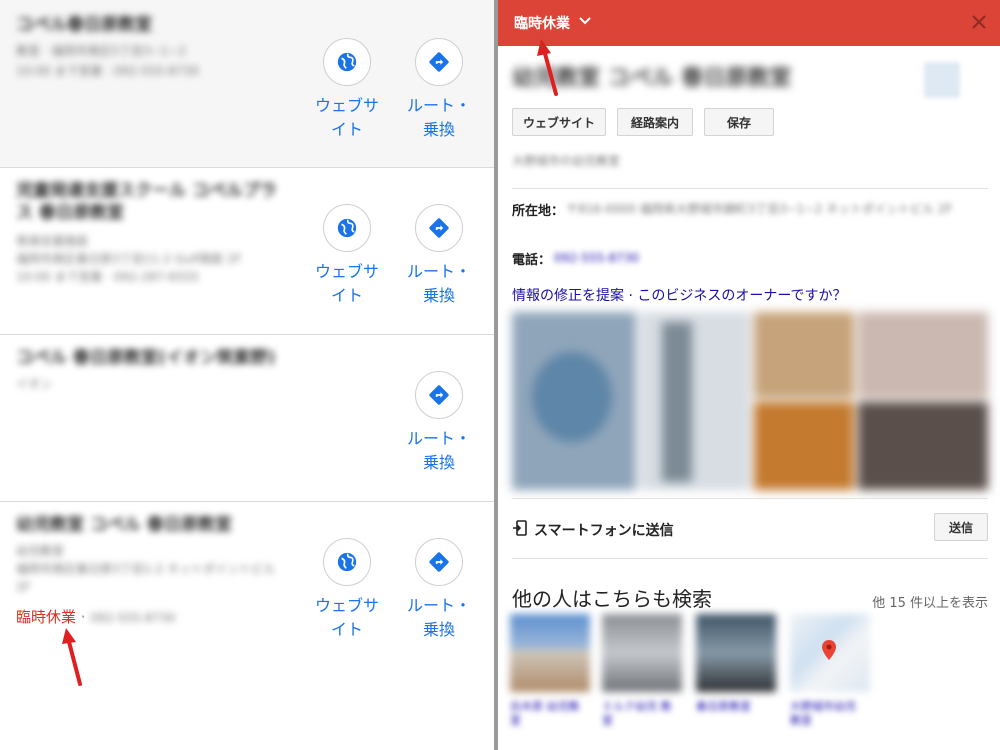 Image resolution: width=1000 pixels, height=750 pixels. I want to click on result-status: 臨時休業 · 092-555-8730, so click(95, 617).